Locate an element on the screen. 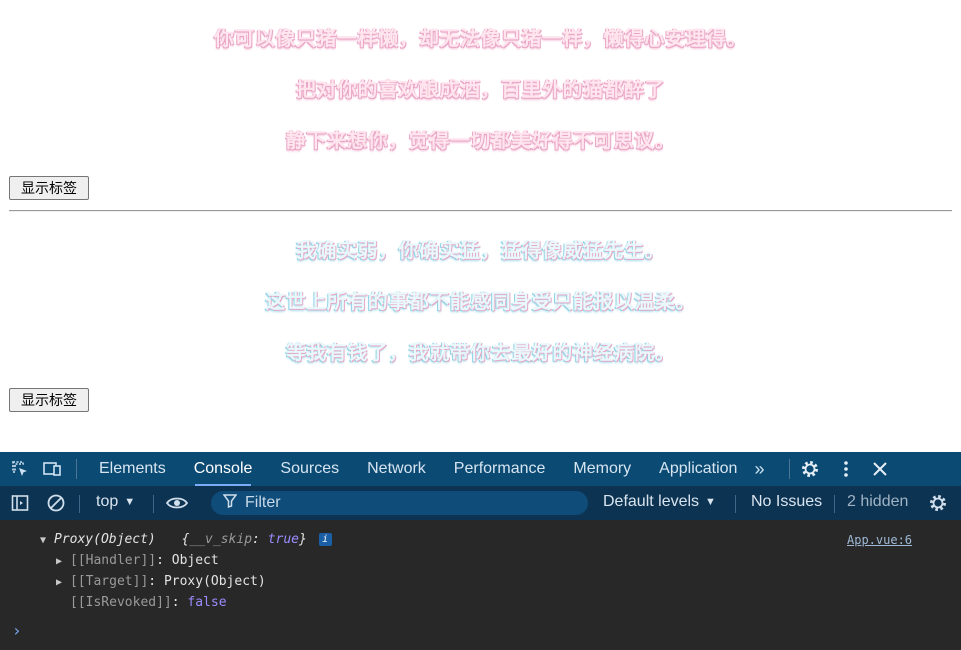 This screenshot has width=961, height=650. info-icon: i is located at coordinates (325, 539).